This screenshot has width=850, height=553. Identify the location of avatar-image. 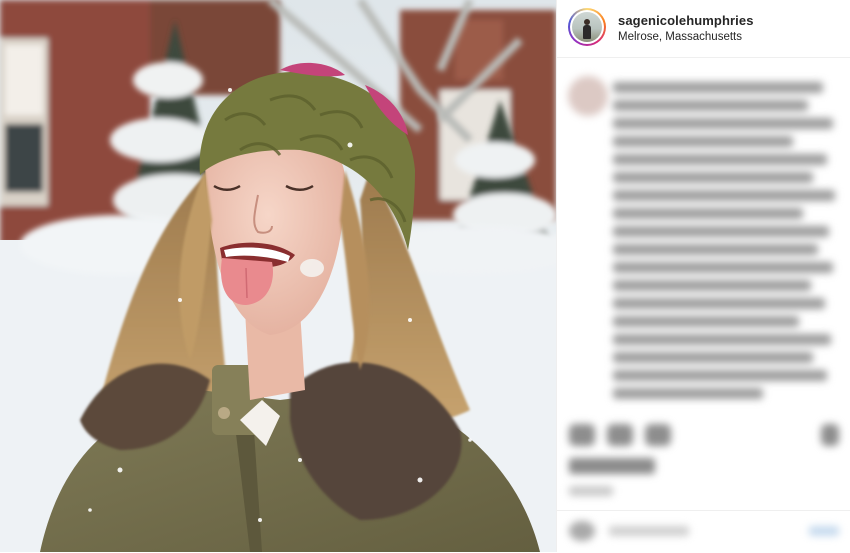
(587, 27).